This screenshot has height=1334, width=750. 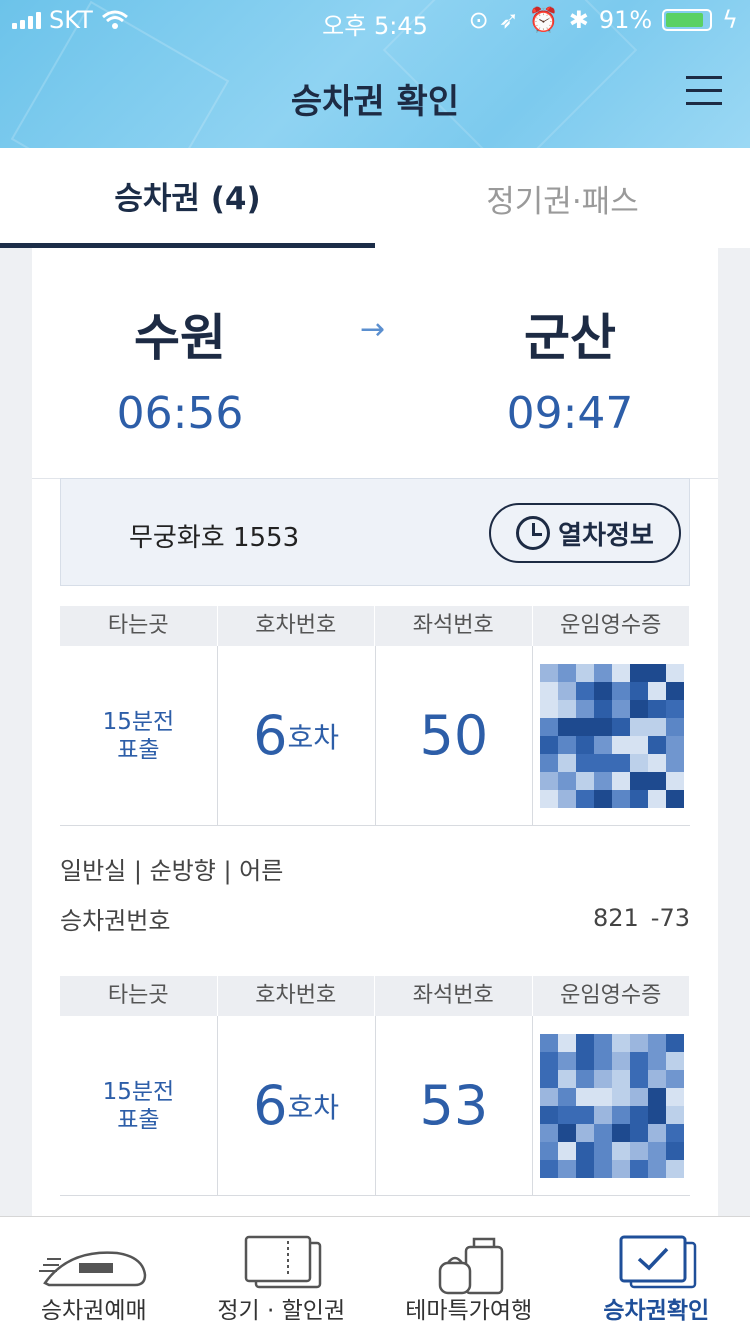 I want to click on nav-label: 승차권예매, so click(x=93, y=1311).